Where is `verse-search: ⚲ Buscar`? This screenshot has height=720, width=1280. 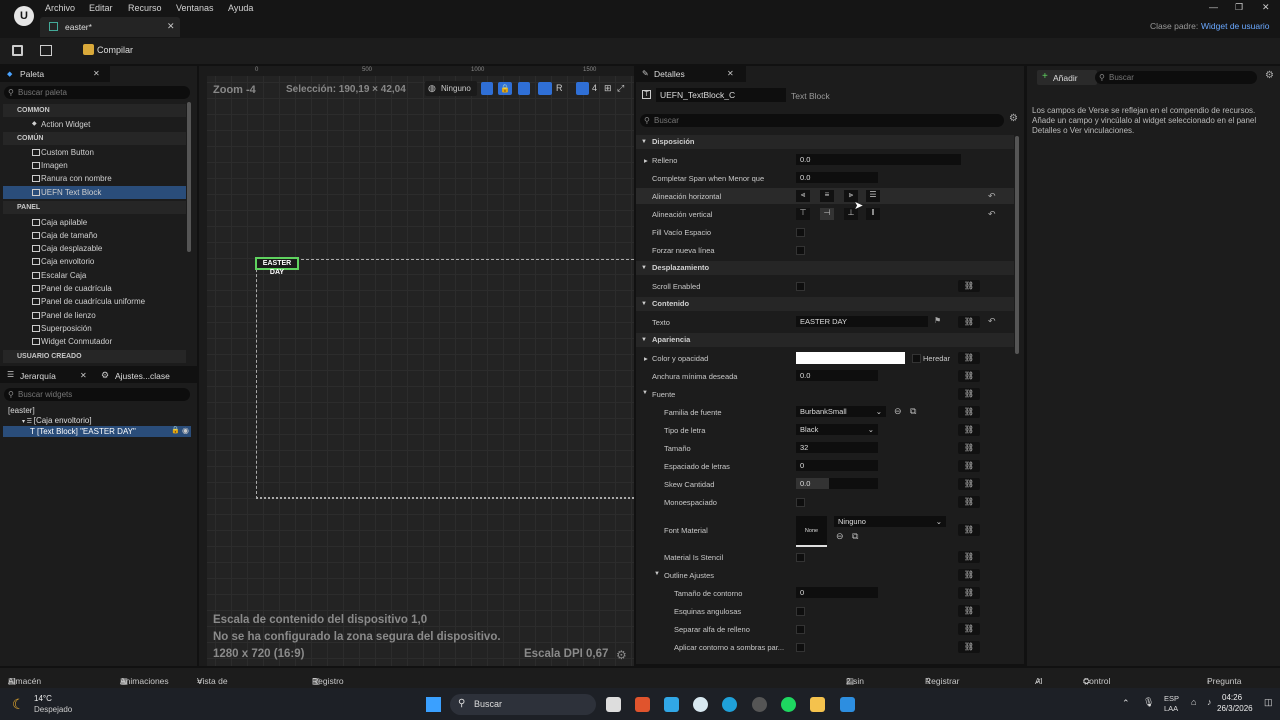 verse-search: ⚲ Buscar is located at coordinates (1176, 77).